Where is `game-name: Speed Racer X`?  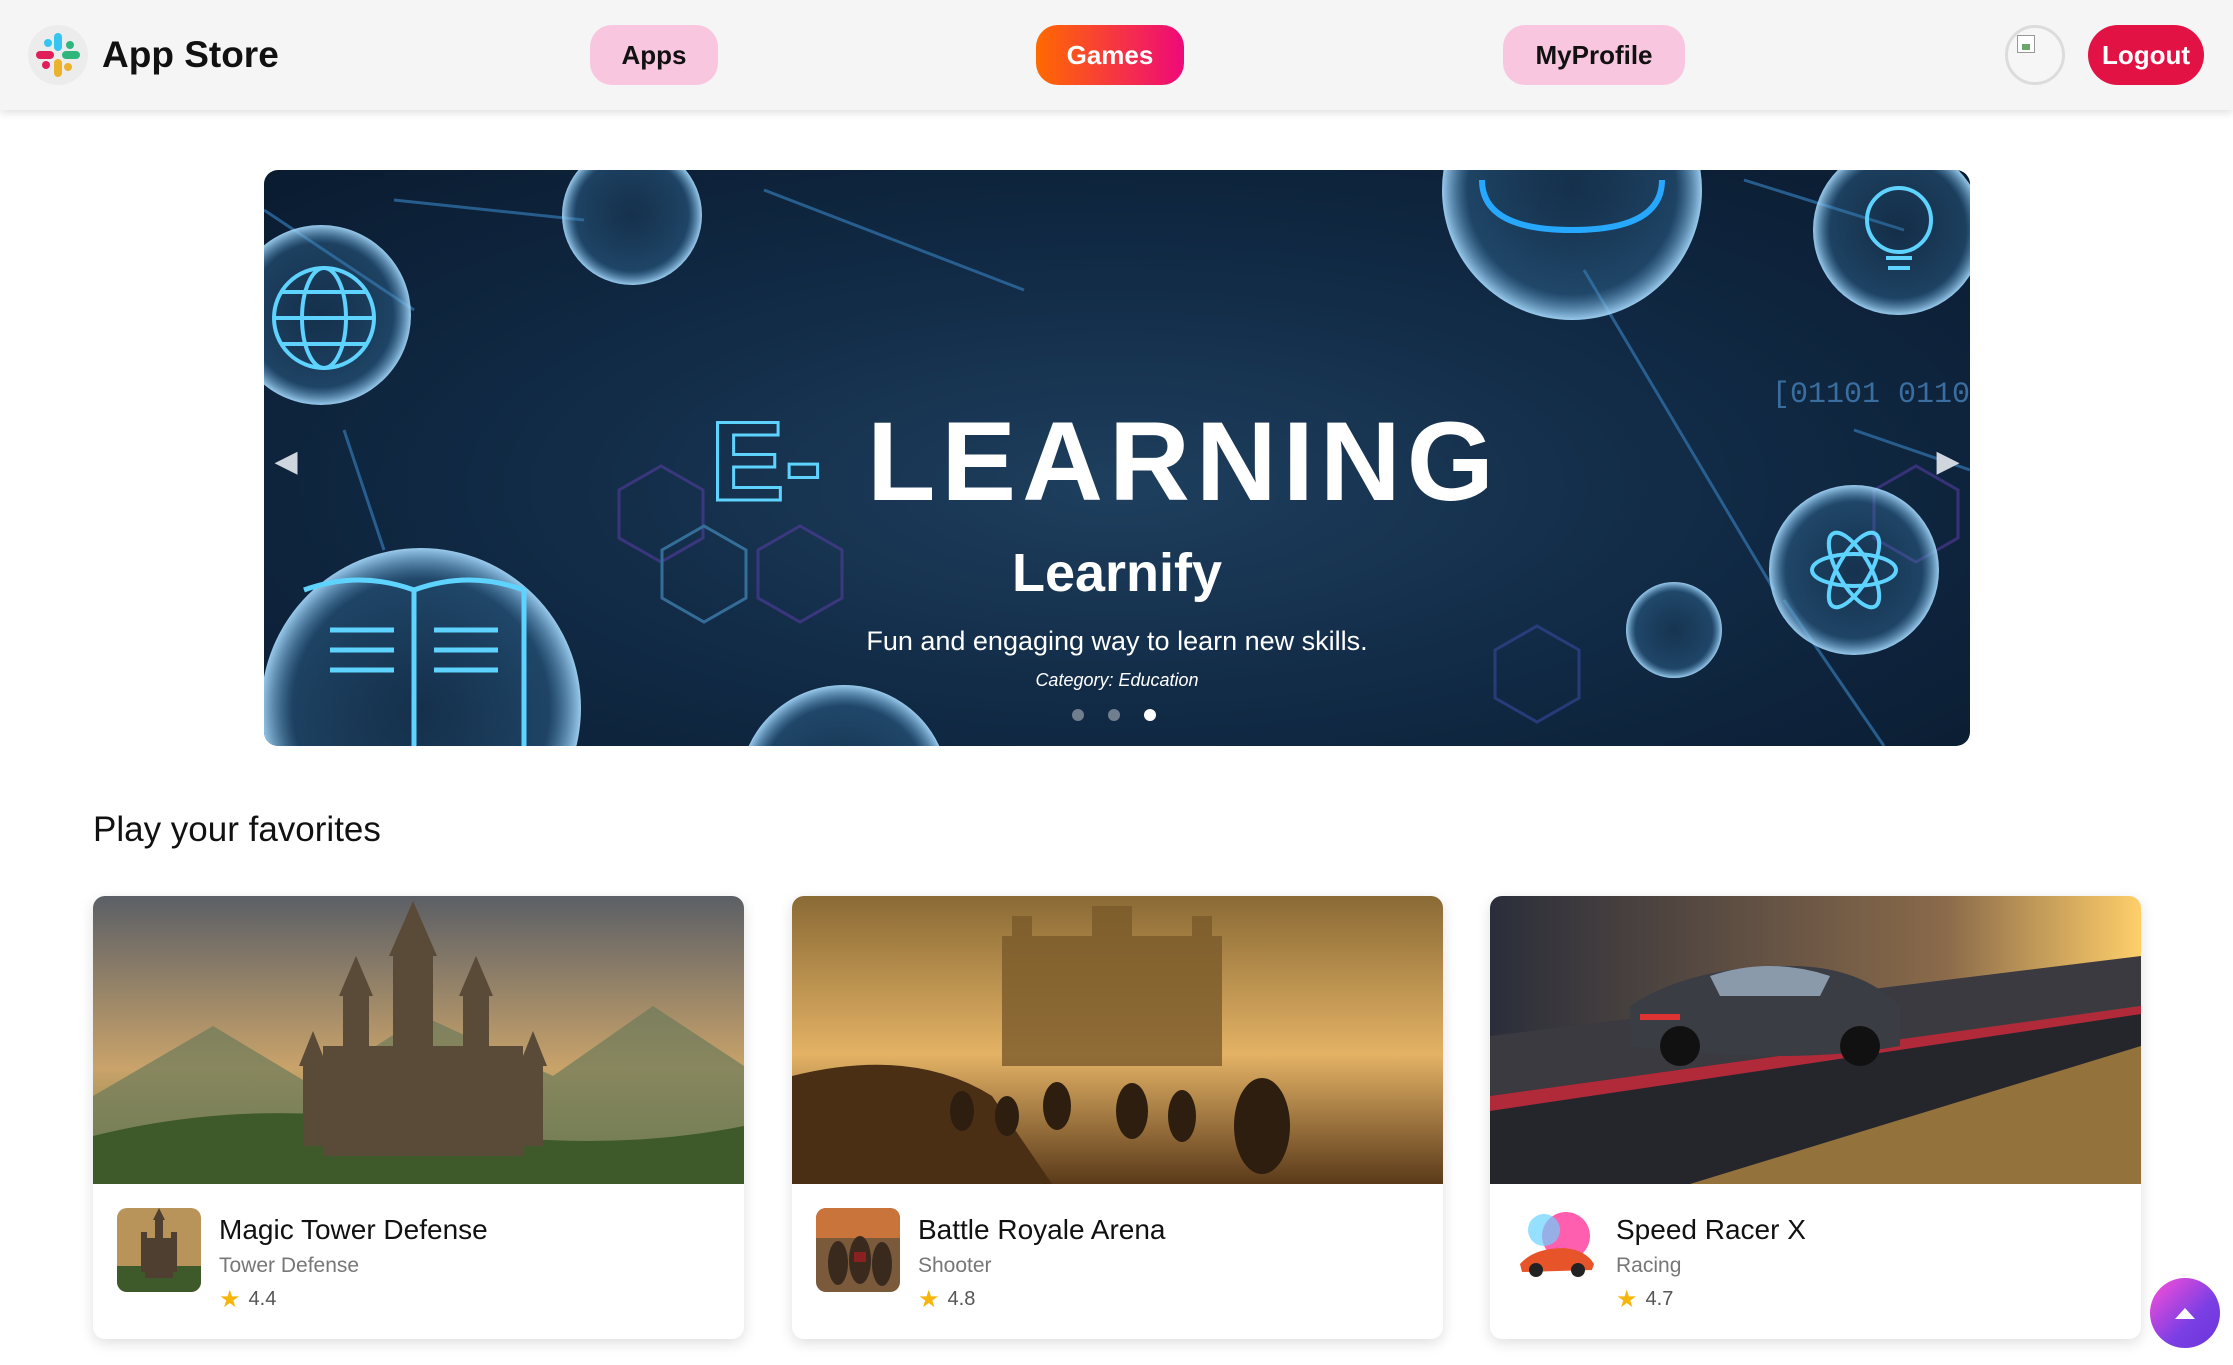
game-name: Speed Racer X is located at coordinates (1711, 1229).